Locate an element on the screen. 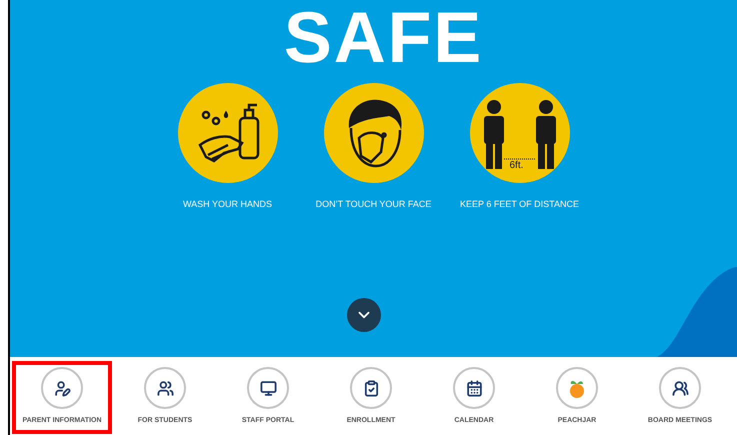 This screenshot has width=737, height=435. two-people-apart-icon is located at coordinates (520, 134).